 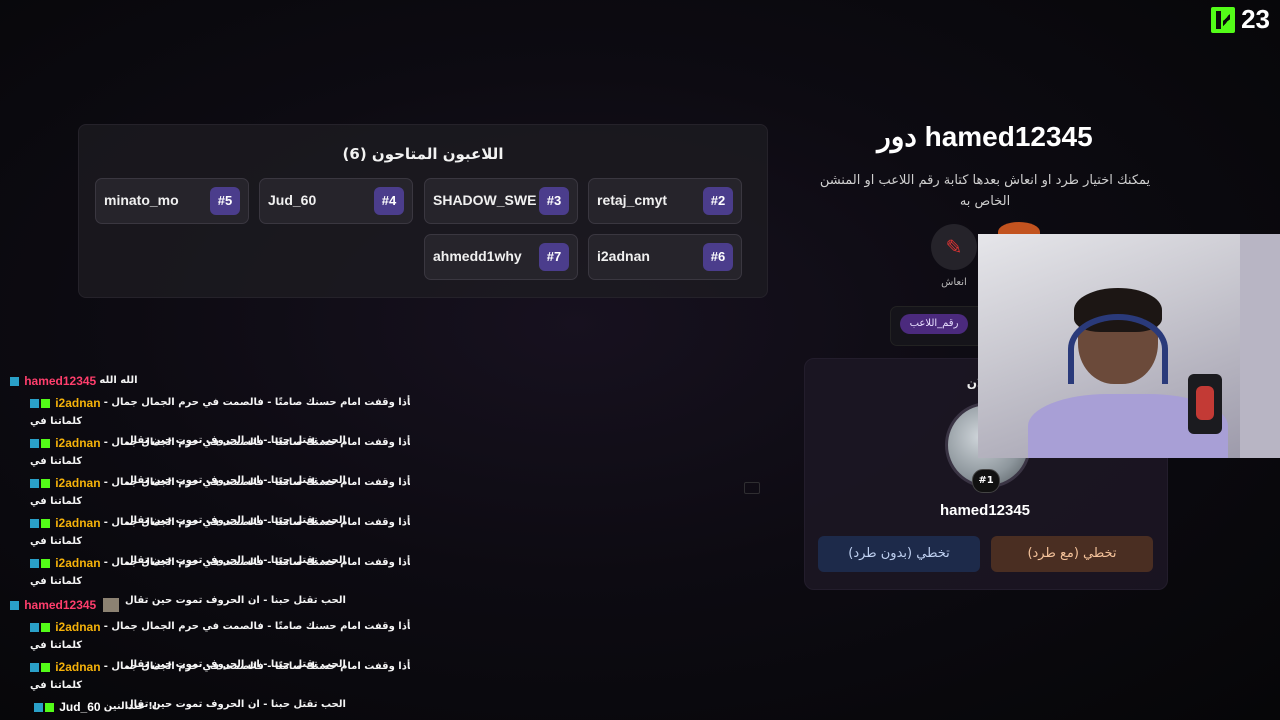 I want to click on player-number-badge: #7, so click(x=554, y=257).